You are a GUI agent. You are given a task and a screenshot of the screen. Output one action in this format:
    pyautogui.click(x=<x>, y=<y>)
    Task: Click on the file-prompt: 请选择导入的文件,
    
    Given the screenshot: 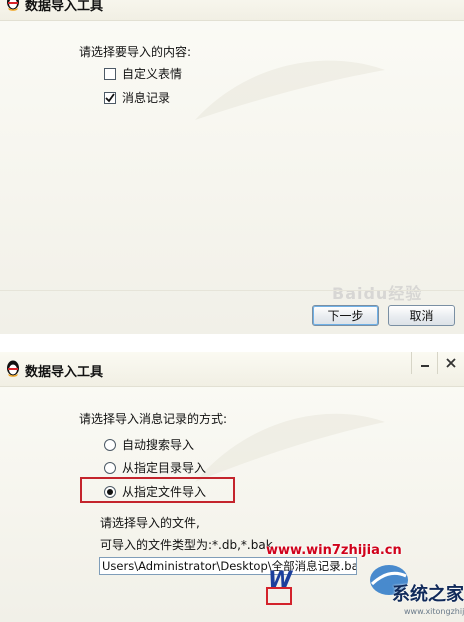 What is the action you would take?
    pyautogui.click(x=150, y=523)
    